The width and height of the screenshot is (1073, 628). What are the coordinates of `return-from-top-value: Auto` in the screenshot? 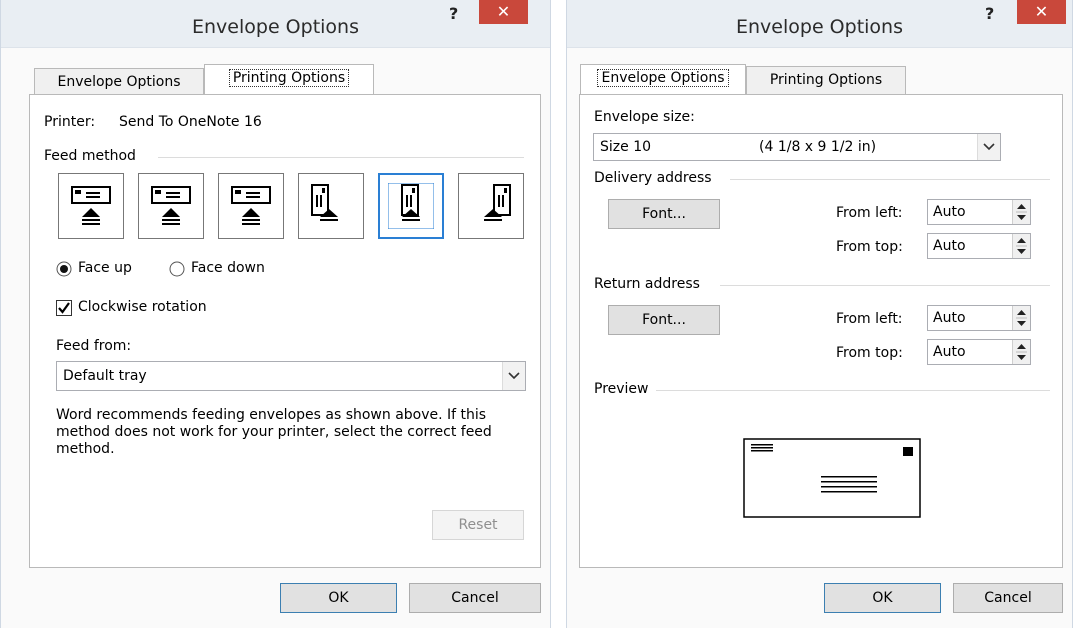 It's located at (949, 352).